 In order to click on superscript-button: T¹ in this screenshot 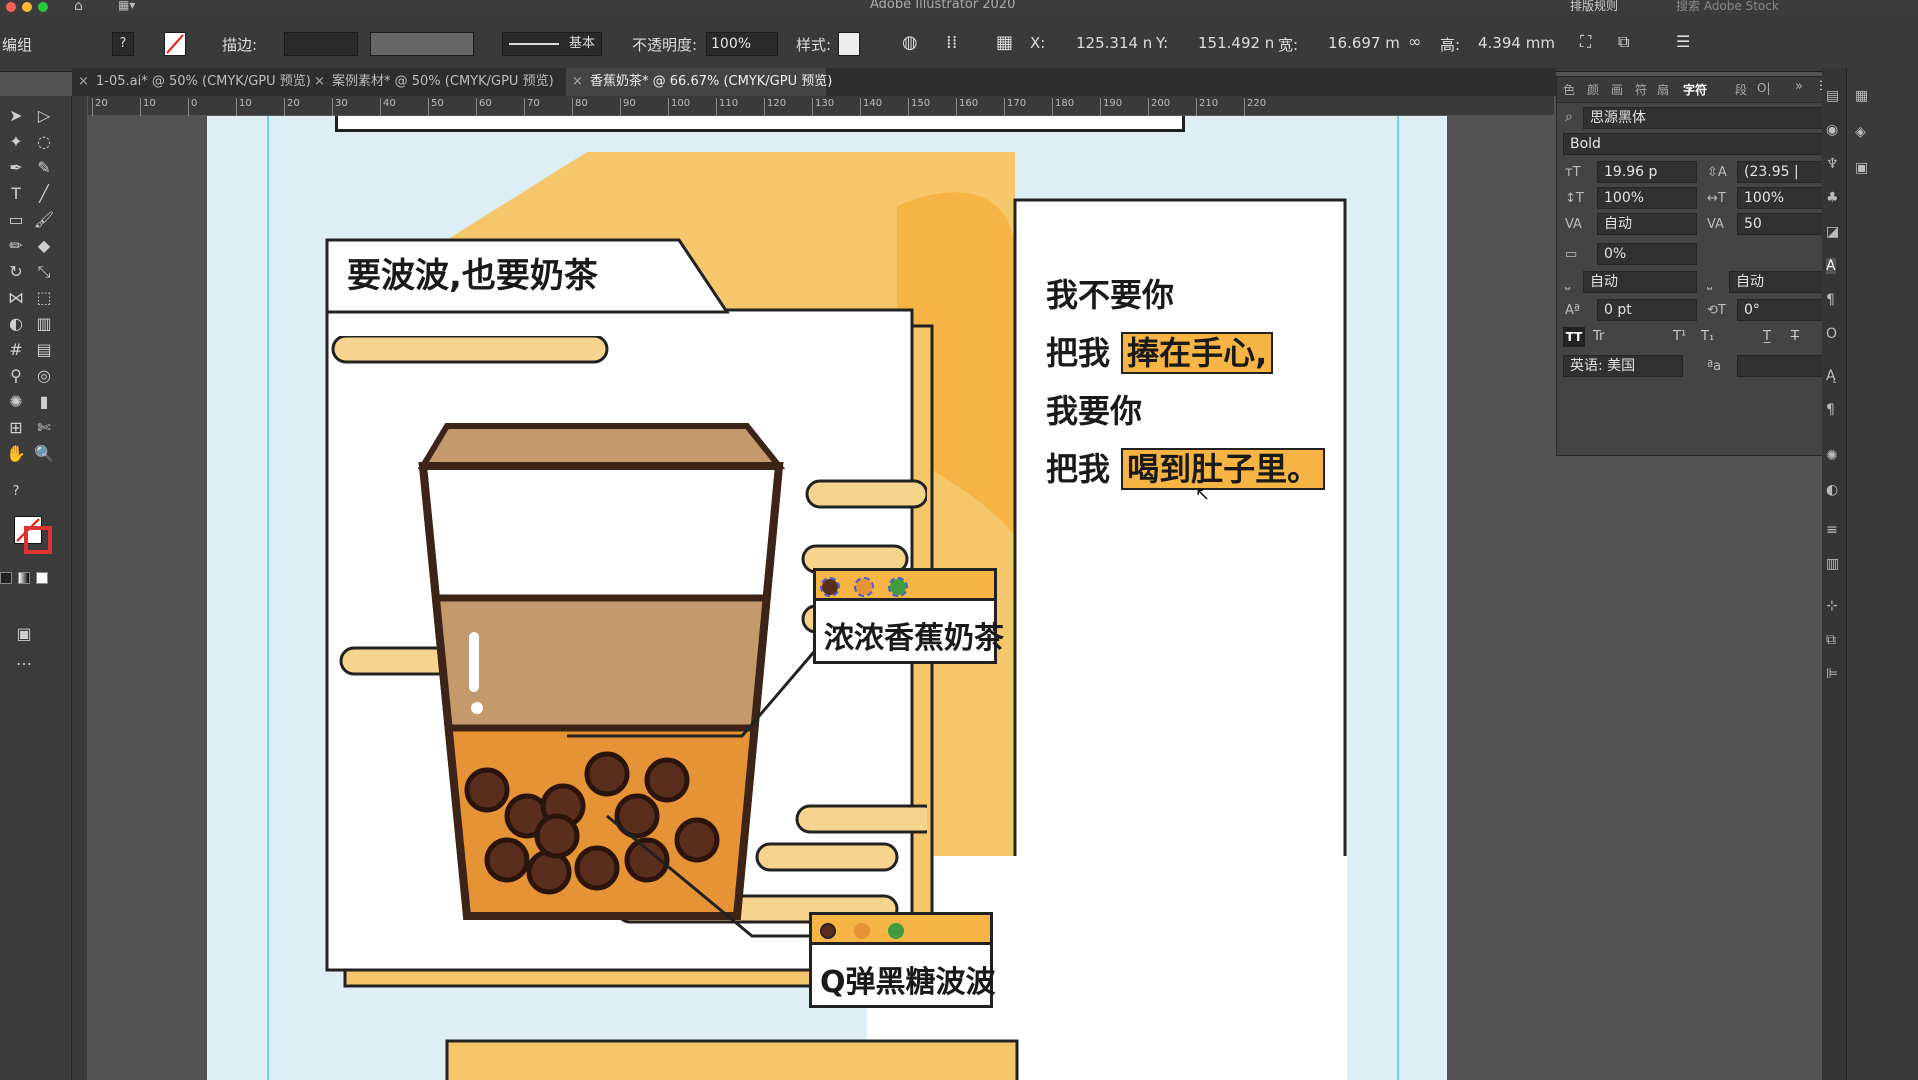, I will do `click(1679, 336)`.